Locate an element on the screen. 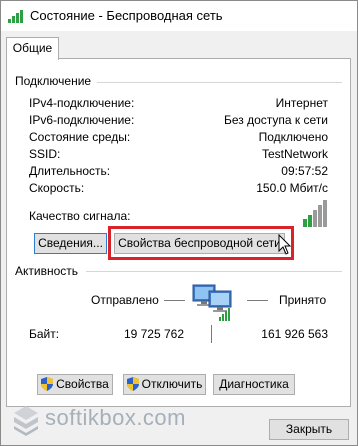 This screenshot has width=358, height=446. softikbox-logo-icon is located at coordinates (26, 421).